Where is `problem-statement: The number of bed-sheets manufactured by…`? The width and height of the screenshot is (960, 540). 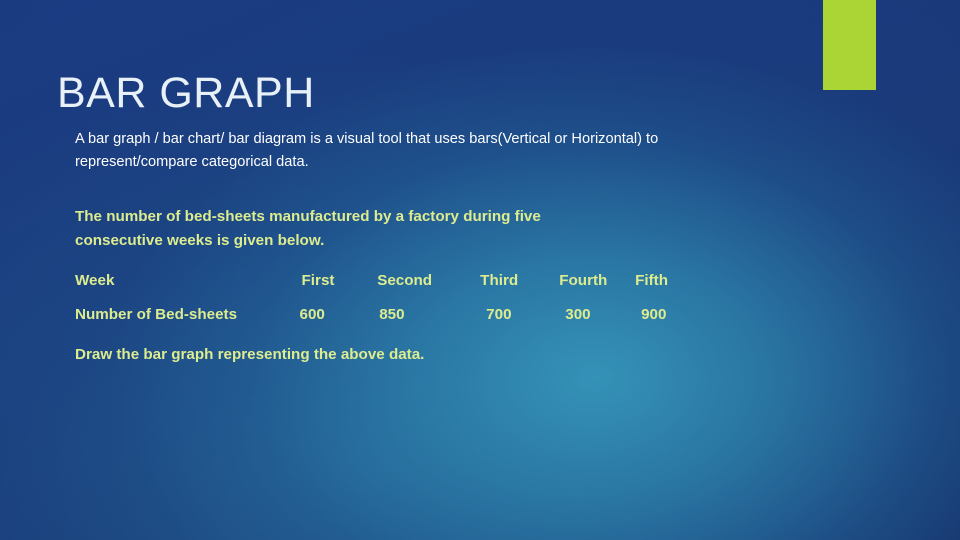
problem-statement: The number of bed-sheets manufactured by… is located at coordinates (419, 228).